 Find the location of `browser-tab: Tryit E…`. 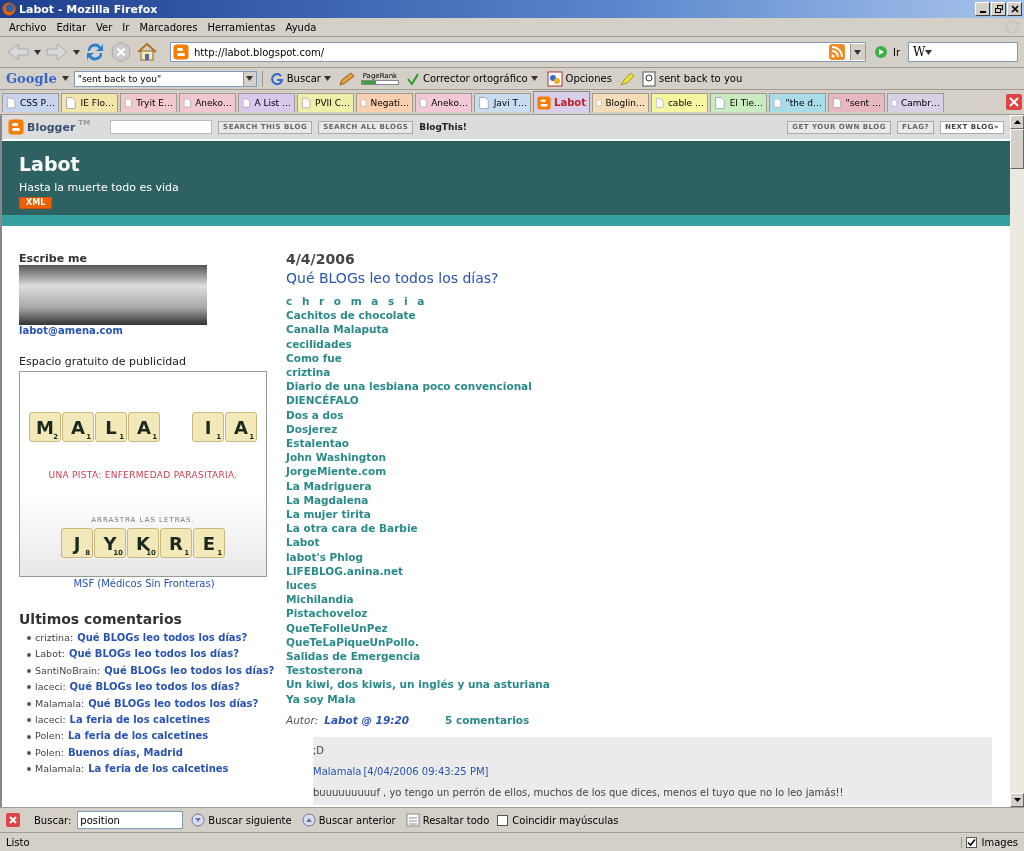

browser-tab: Tryit E… is located at coordinates (148, 102).